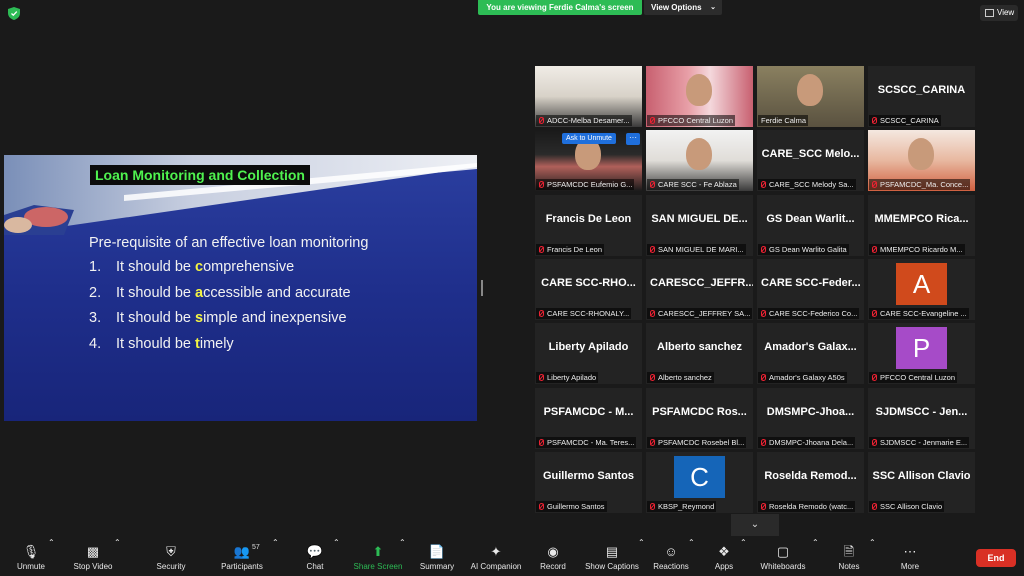 The image size is (1024, 576). What do you see at coordinates (30, 566) in the screenshot?
I see `unmute-label: Unmute` at bounding box center [30, 566].